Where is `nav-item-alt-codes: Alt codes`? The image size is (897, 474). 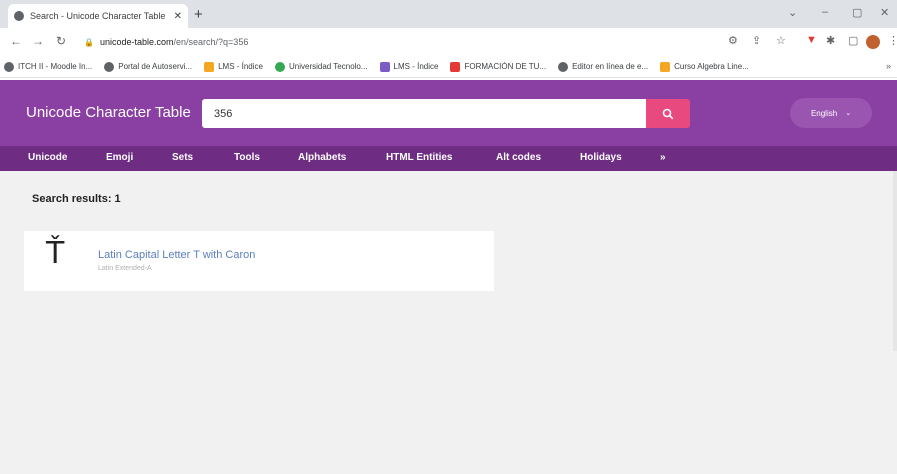 nav-item-alt-codes: Alt codes is located at coordinates (518, 157).